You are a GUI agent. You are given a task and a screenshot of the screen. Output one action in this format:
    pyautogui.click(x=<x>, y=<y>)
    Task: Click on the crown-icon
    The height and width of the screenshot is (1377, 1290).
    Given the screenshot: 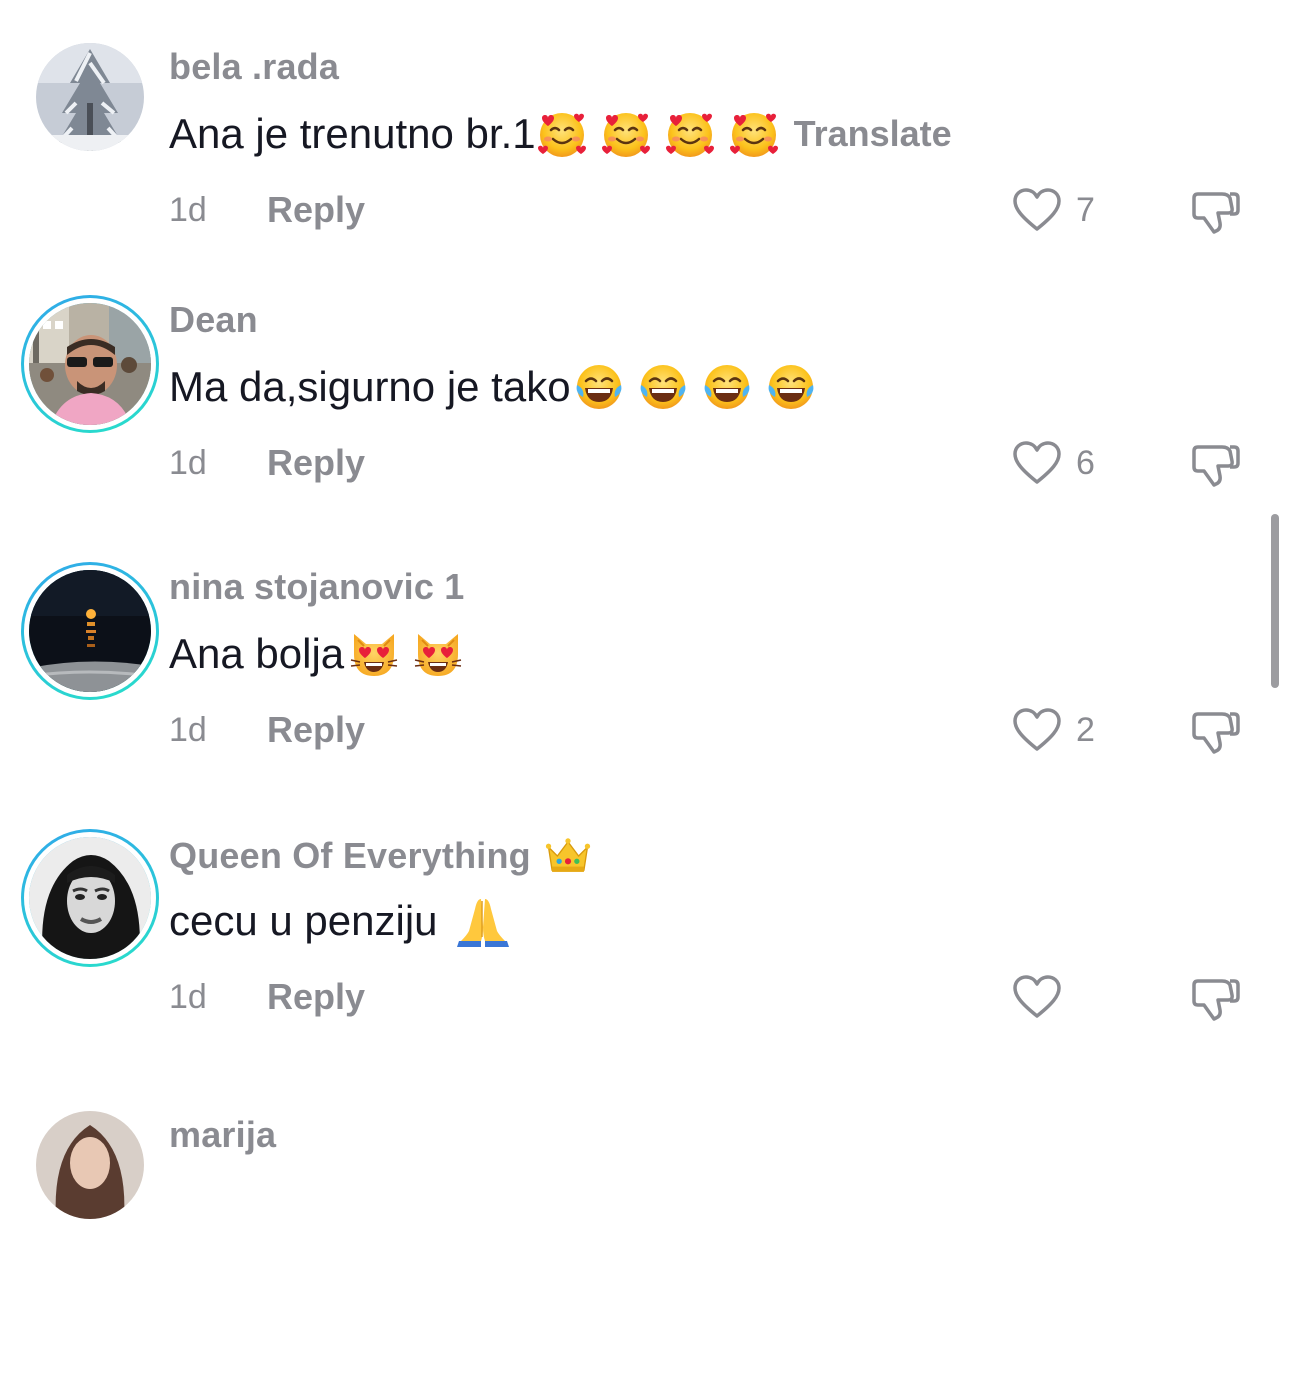 What is the action you would take?
    pyautogui.click(x=568, y=856)
    